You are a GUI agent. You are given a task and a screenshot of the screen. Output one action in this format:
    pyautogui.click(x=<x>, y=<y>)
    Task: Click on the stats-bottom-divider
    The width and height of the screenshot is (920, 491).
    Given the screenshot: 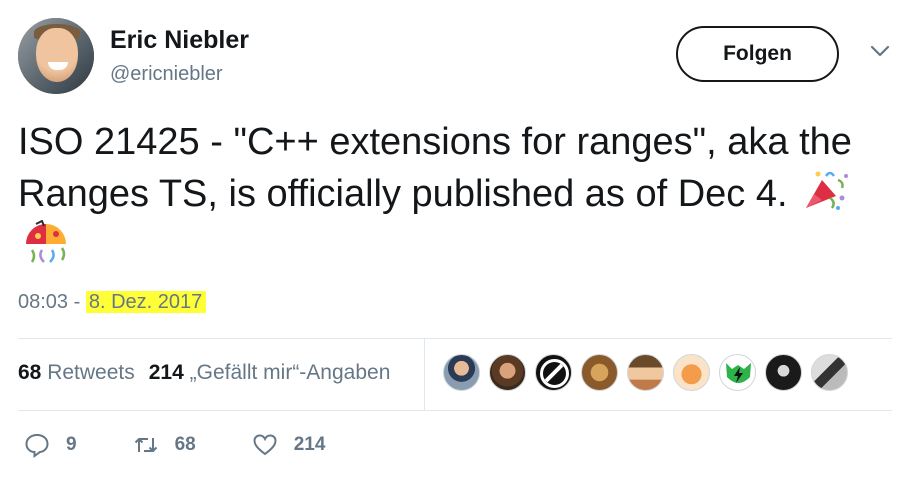 What is the action you would take?
    pyautogui.click(x=455, y=410)
    